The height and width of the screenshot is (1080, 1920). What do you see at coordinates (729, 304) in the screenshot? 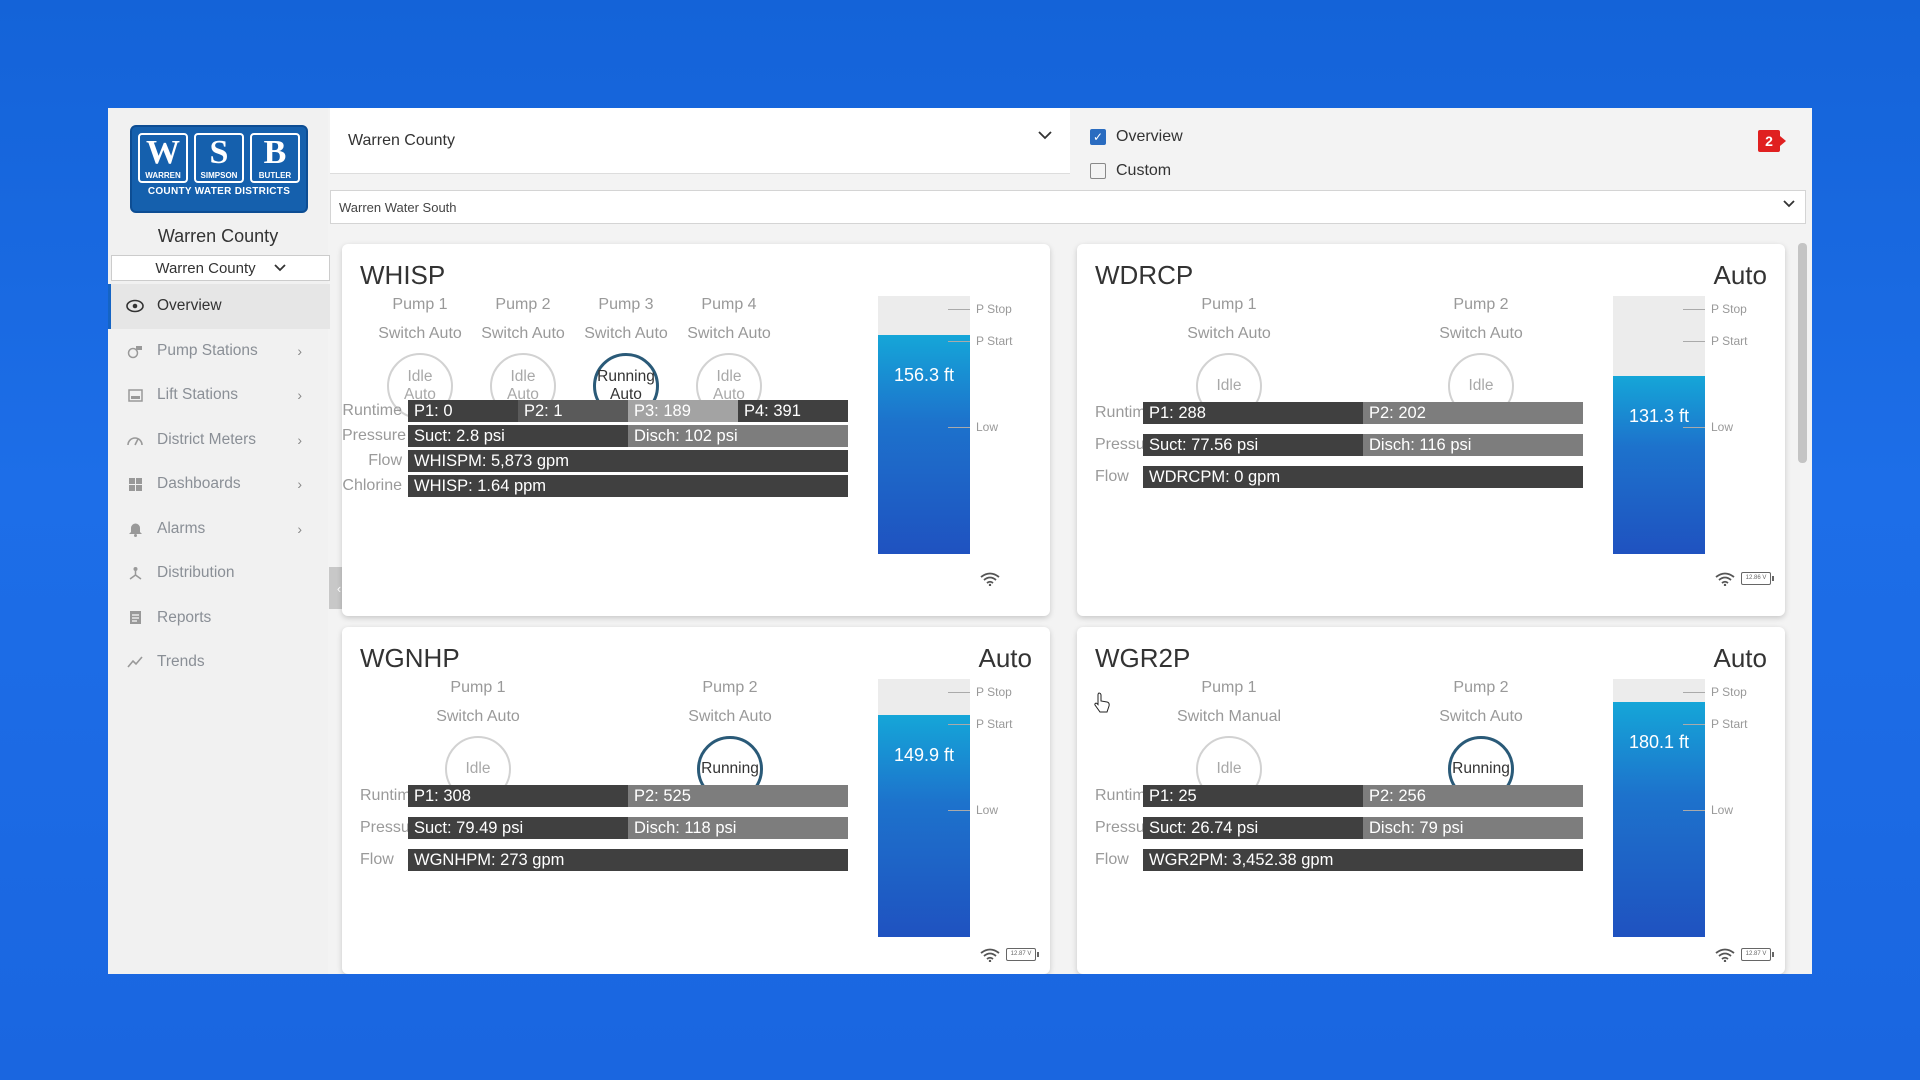
I see `pump-name: Pump 4` at bounding box center [729, 304].